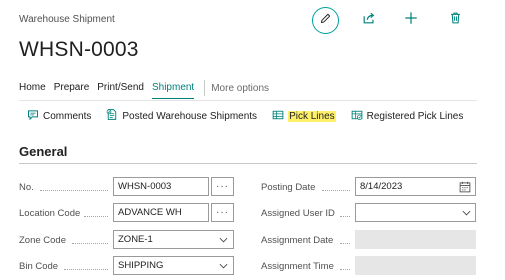 This screenshot has width=505, height=280. What do you see at coordinates (465, 186) in the screenshot?
I see `calendar-icon` at bounding box center [465, 186].